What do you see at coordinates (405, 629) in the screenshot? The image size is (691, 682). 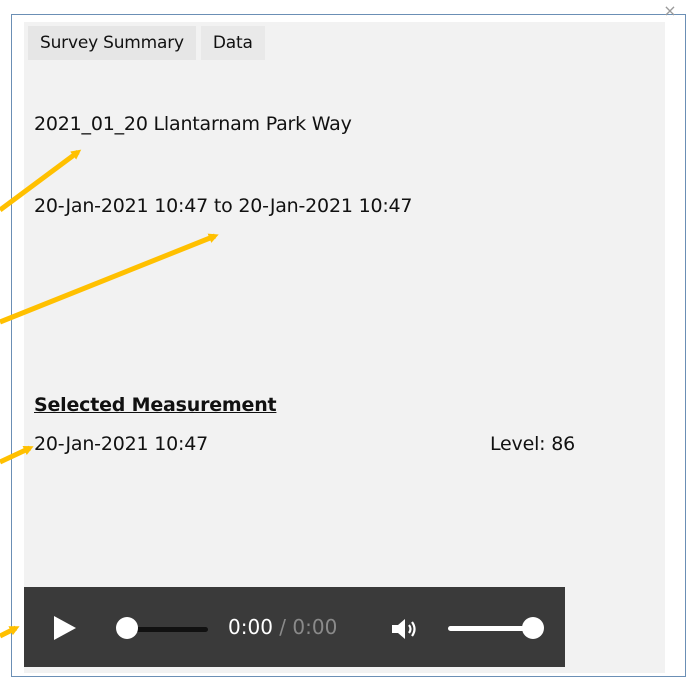 I see `volume-icon` at bounding box center [405, 629].